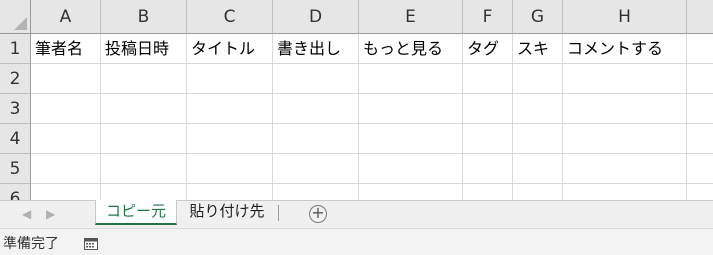 Image resolution: width=713 pixels, height=255 pixels. I want to click on sheet-tab-bar: ◀ ▶ コピー元 貼り付け先 +, so click(356, 214).